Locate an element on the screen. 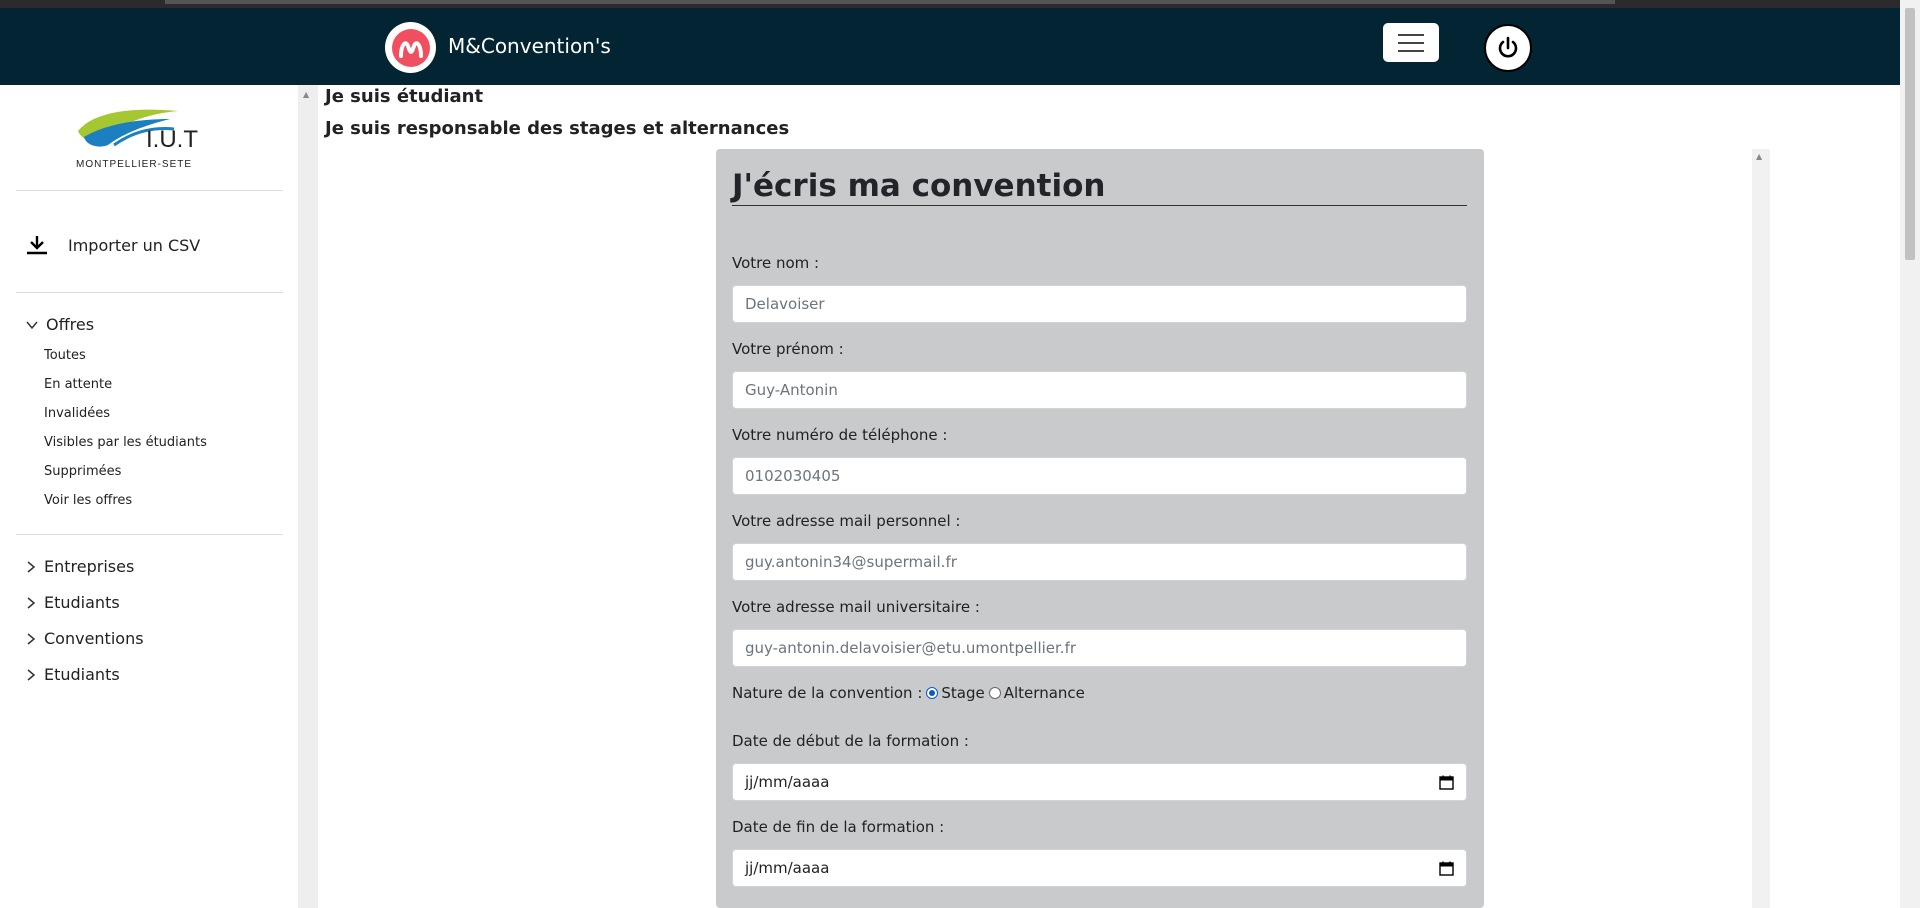 The height and width of the screenshot is (908, 1920). brand-name: M&Convention's is located at coordinates (529, 46).